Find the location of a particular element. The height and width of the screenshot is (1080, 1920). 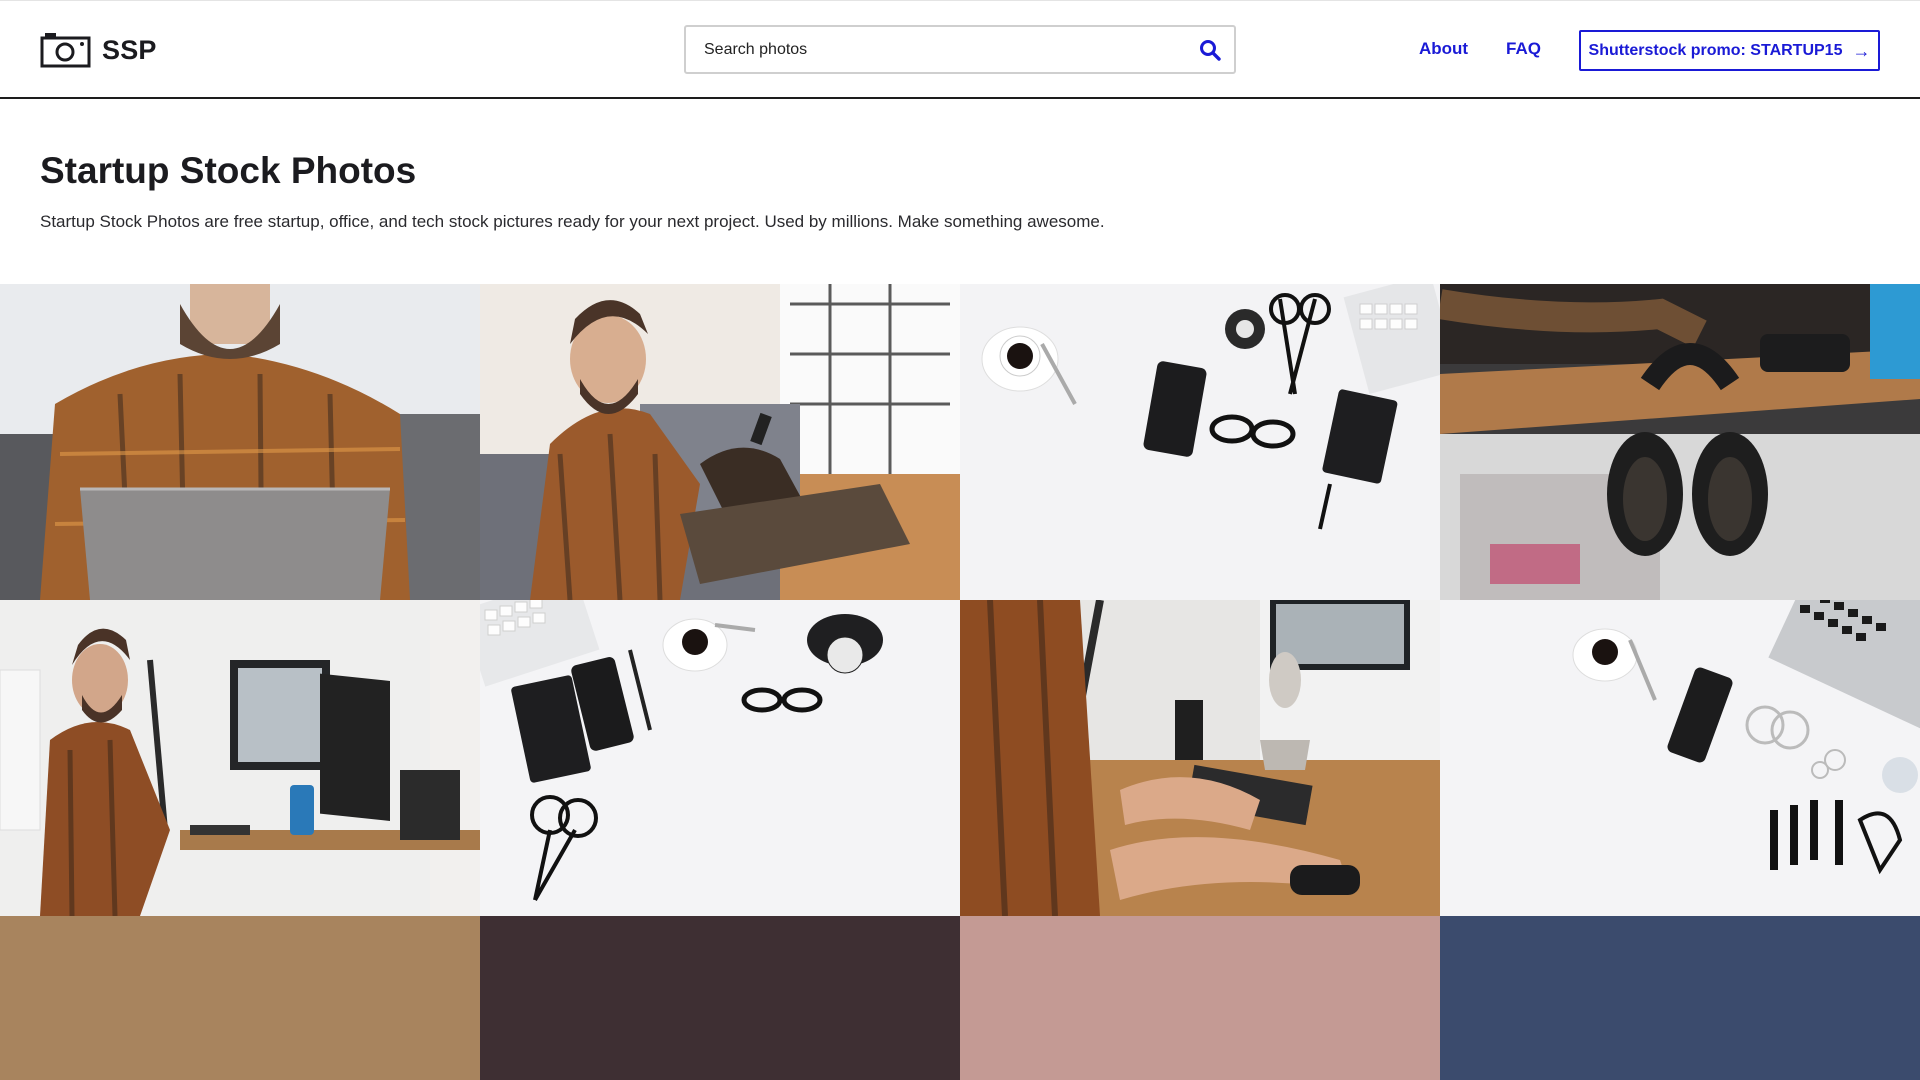

promo-label: Shutterstock promo: STARTUP15 is located at coordinates (1715, 50).